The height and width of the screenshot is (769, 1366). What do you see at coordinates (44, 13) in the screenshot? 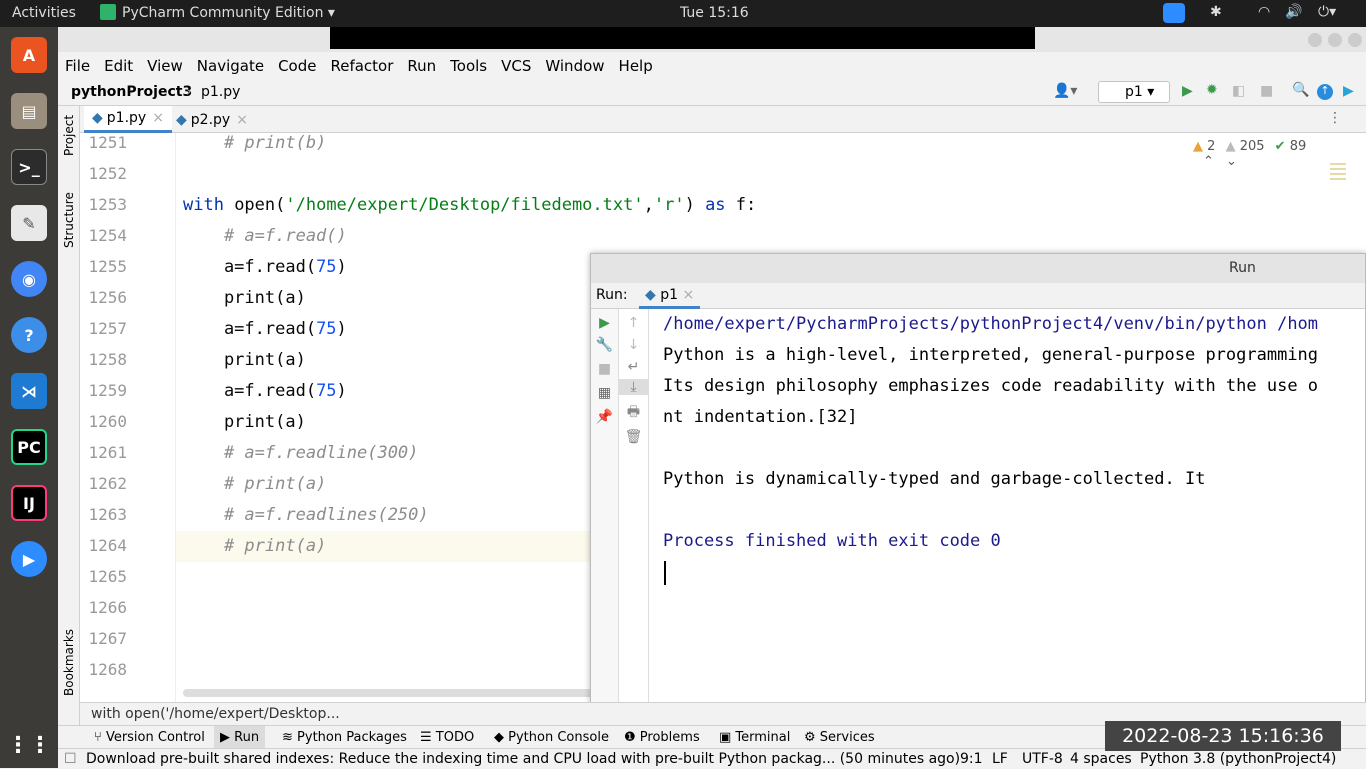
I see `activities-button: Activities` at bounding box center [44, 13].